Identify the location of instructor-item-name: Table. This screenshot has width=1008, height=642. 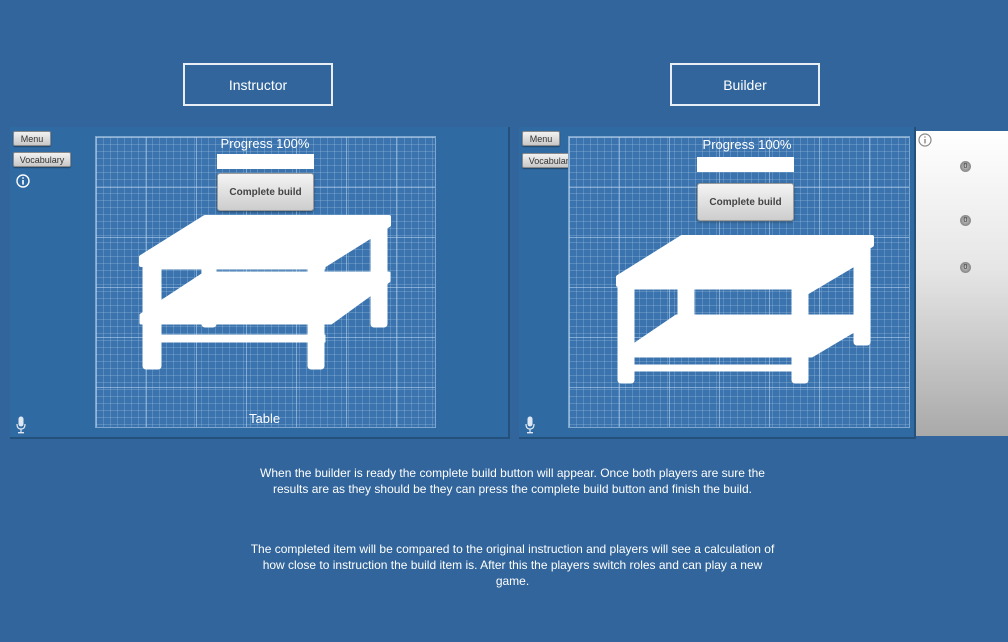
(265, 418).